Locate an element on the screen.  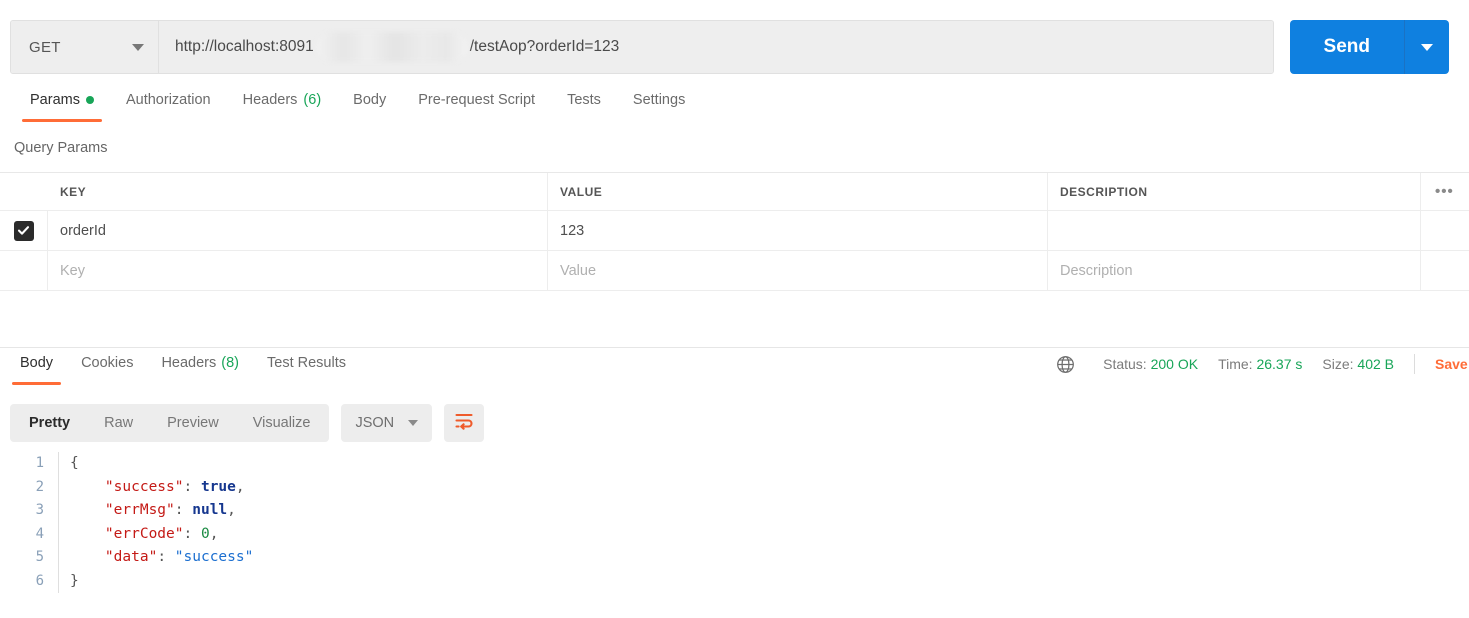
code-token: "errCode" is located at coordinates (144, 533).